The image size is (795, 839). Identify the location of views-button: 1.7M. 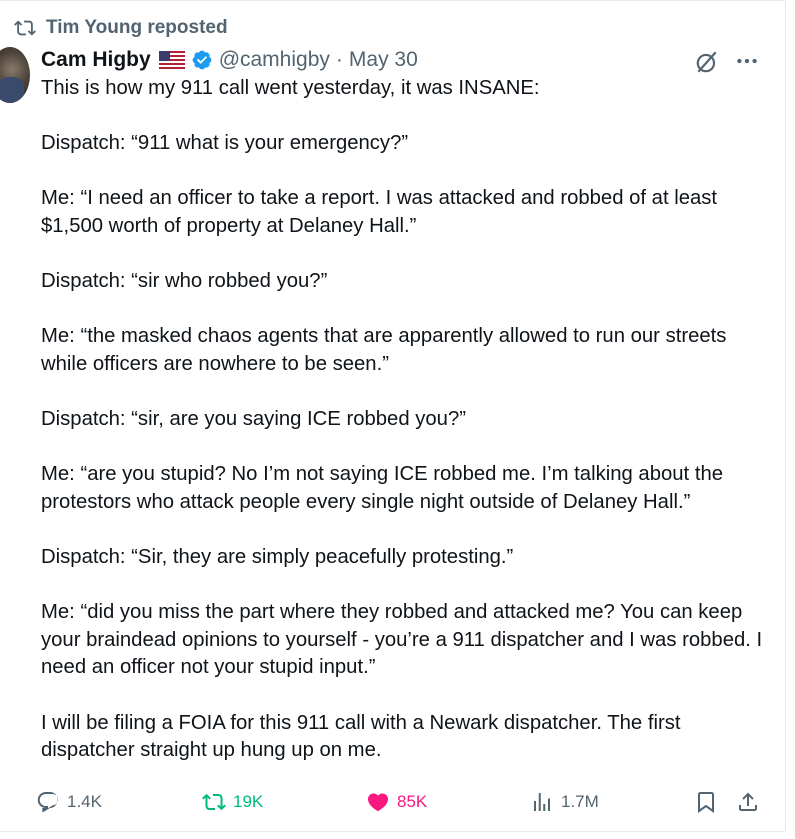
(564, 802).